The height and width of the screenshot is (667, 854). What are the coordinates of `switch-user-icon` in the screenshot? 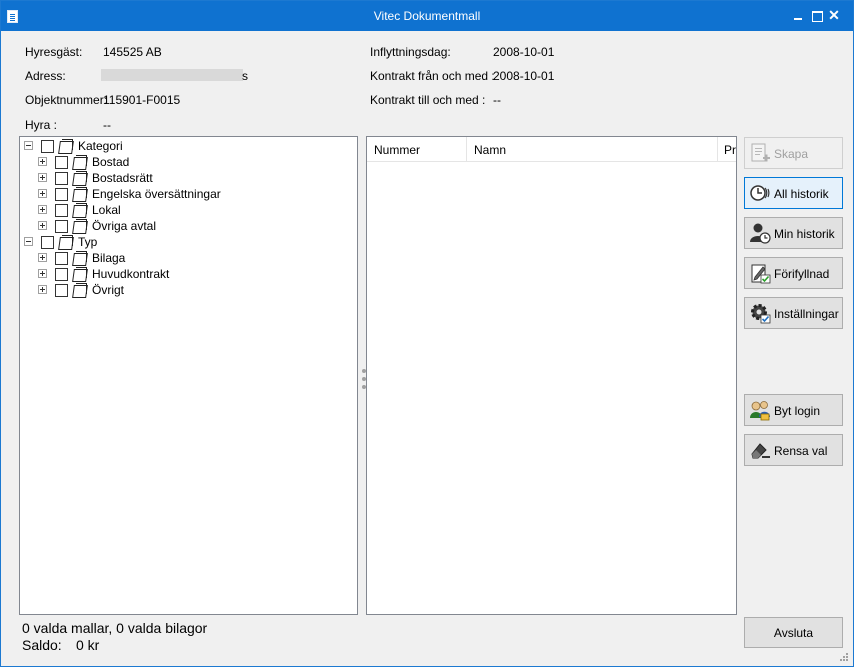 It's located at (760, 411).